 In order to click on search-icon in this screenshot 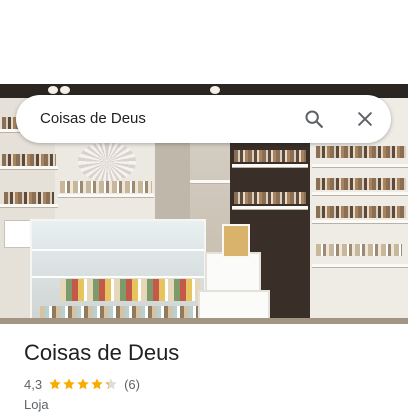, I will do `click(314, 119)`.